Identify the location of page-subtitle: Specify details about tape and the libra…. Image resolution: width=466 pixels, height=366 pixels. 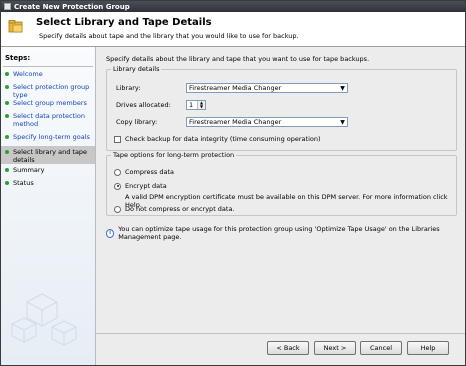
(169, 36).